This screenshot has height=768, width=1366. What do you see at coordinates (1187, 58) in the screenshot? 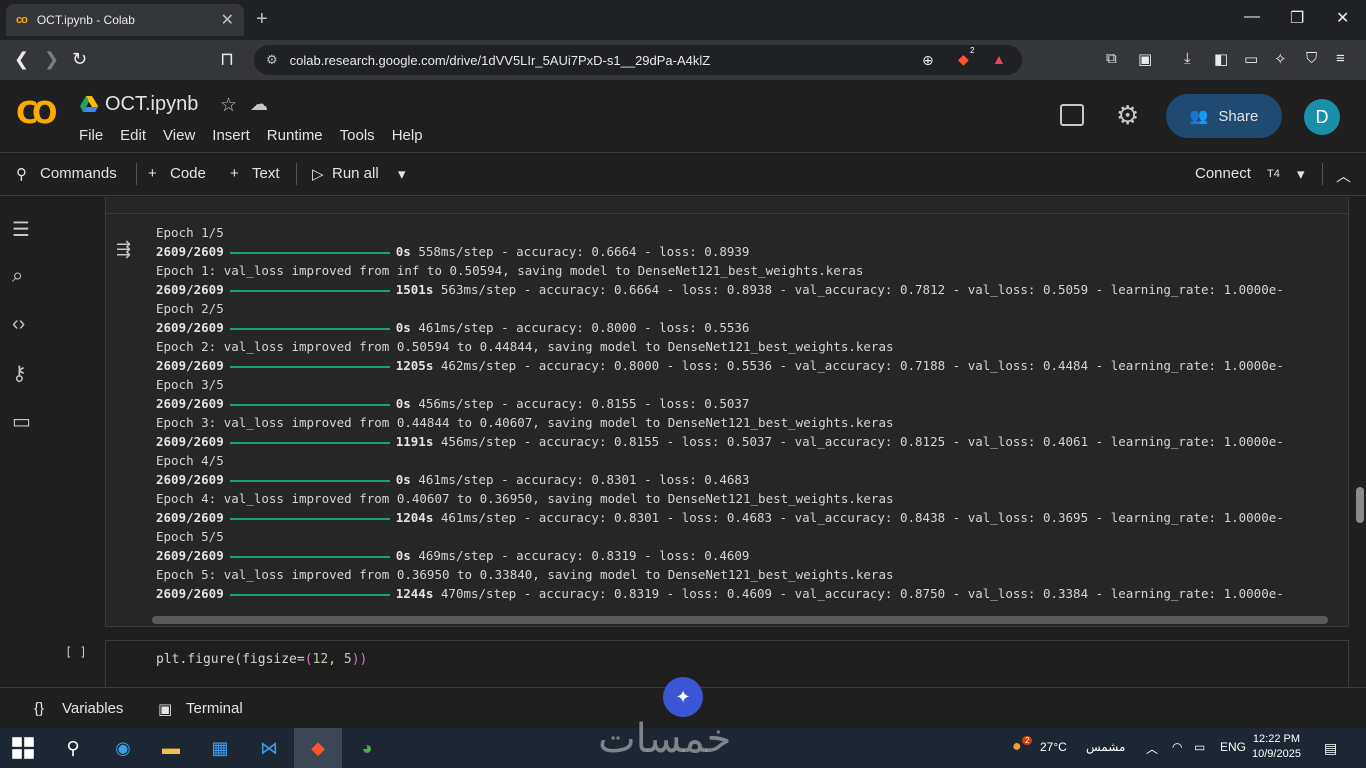
I see `downloads-icon: ⤓` at bounding box center [1187, 58].